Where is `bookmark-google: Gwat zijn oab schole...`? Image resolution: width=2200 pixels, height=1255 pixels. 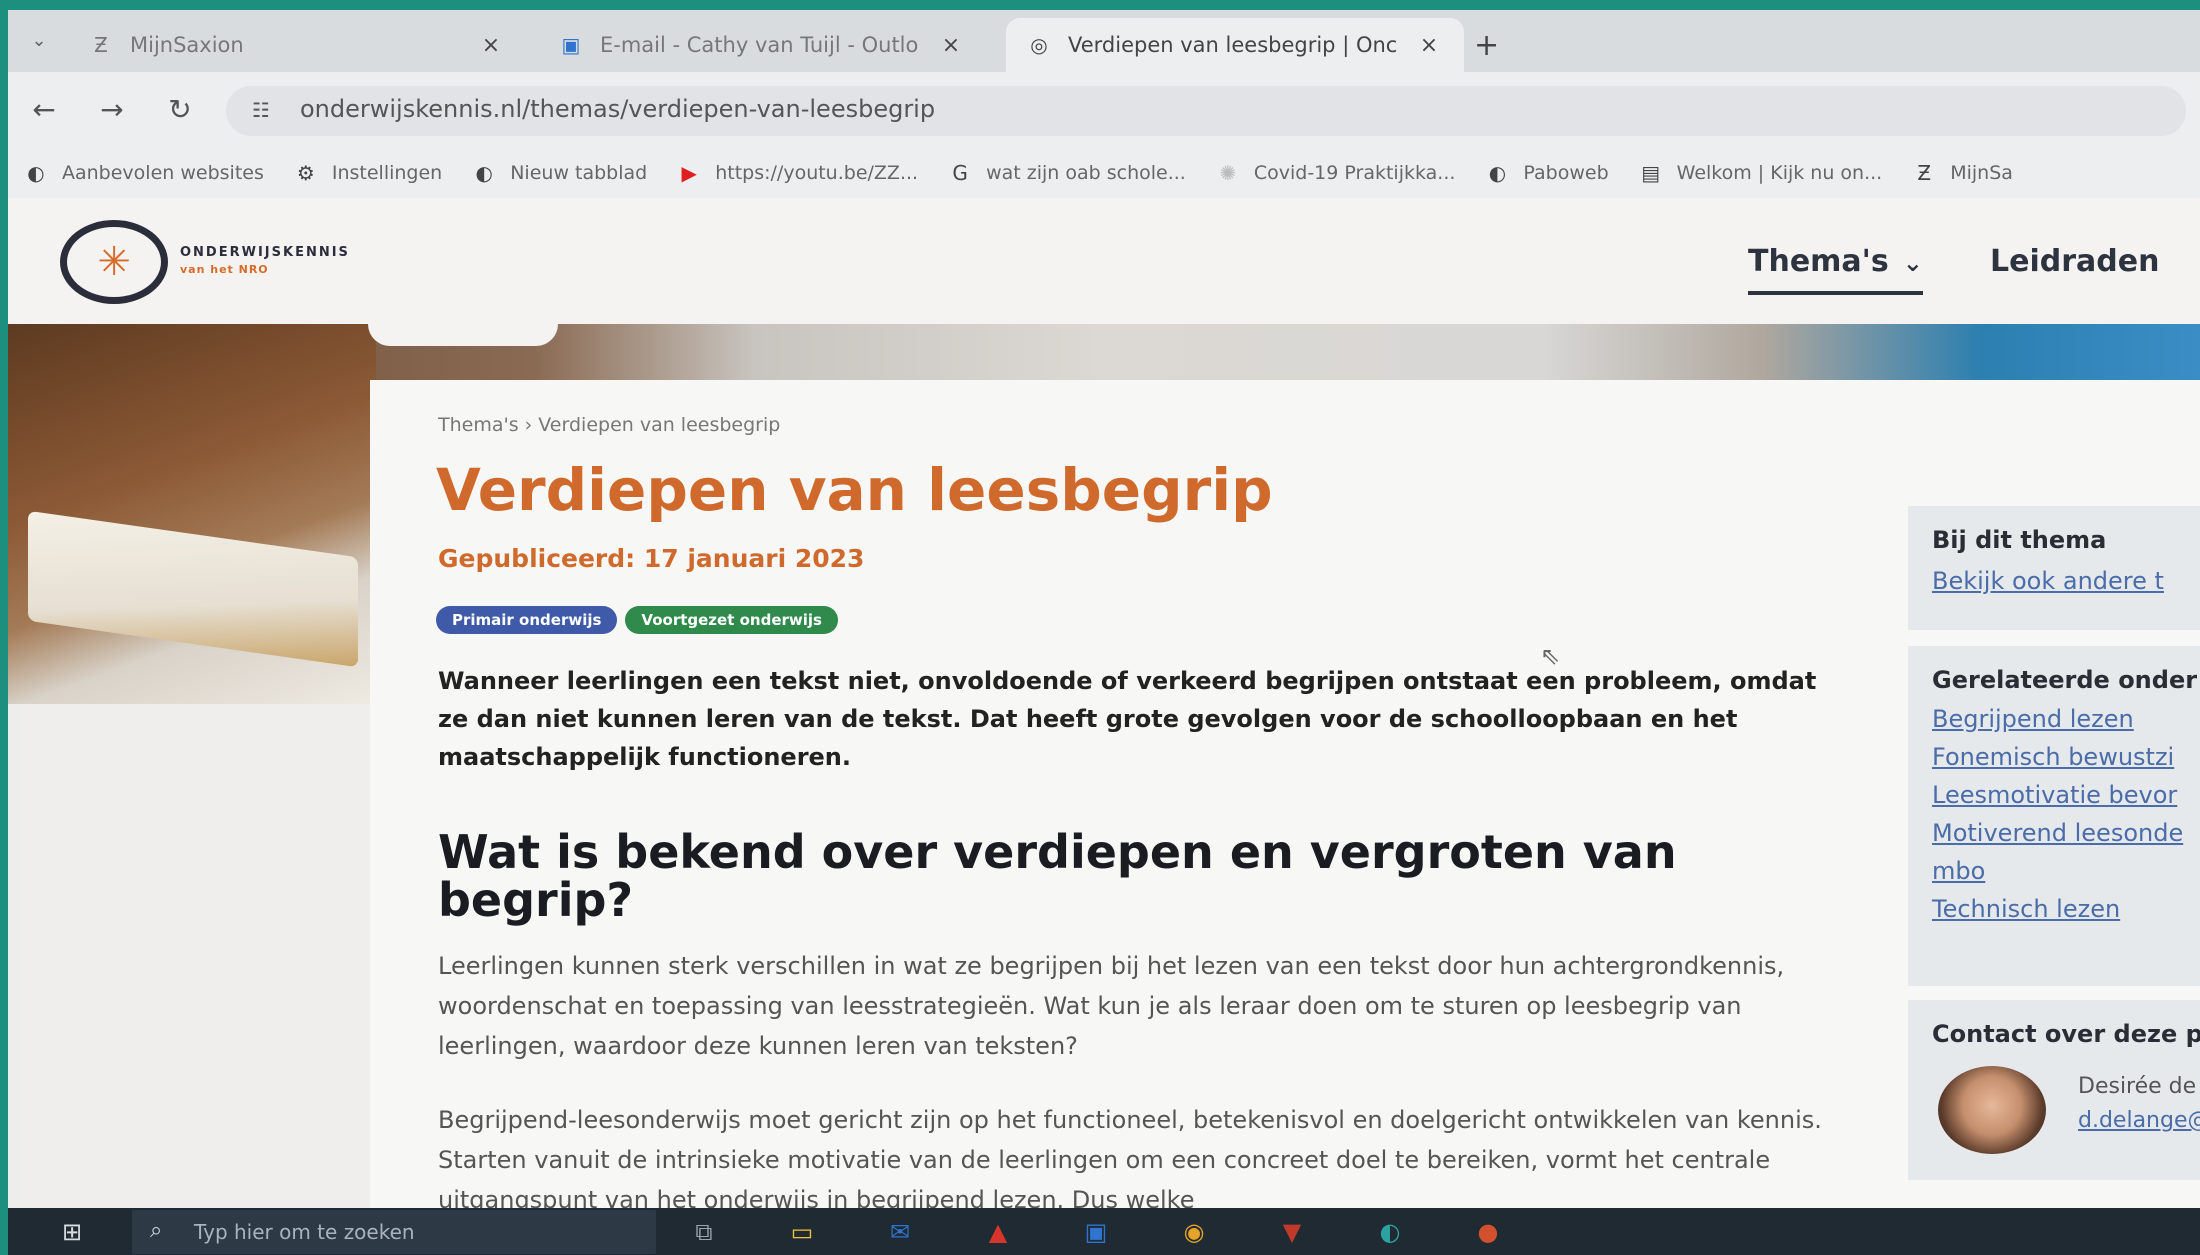
bookmark-google: Gwat zijn oab schole... is located at coordinates (1066, 173).